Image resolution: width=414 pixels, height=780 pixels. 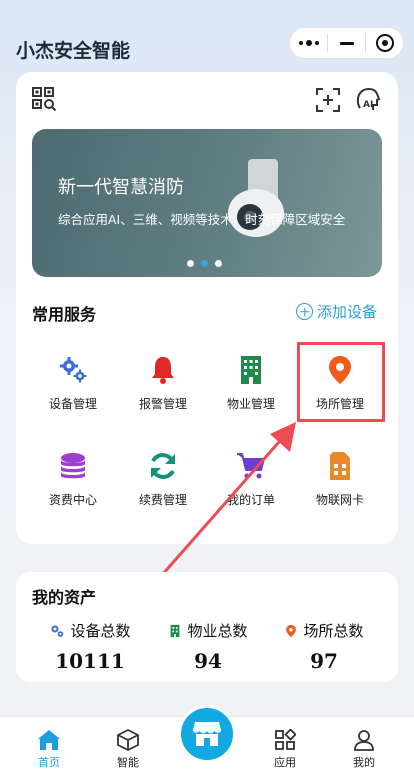 I want to click on top-bar: 小杰安全智能, so click(x=207, y=36).